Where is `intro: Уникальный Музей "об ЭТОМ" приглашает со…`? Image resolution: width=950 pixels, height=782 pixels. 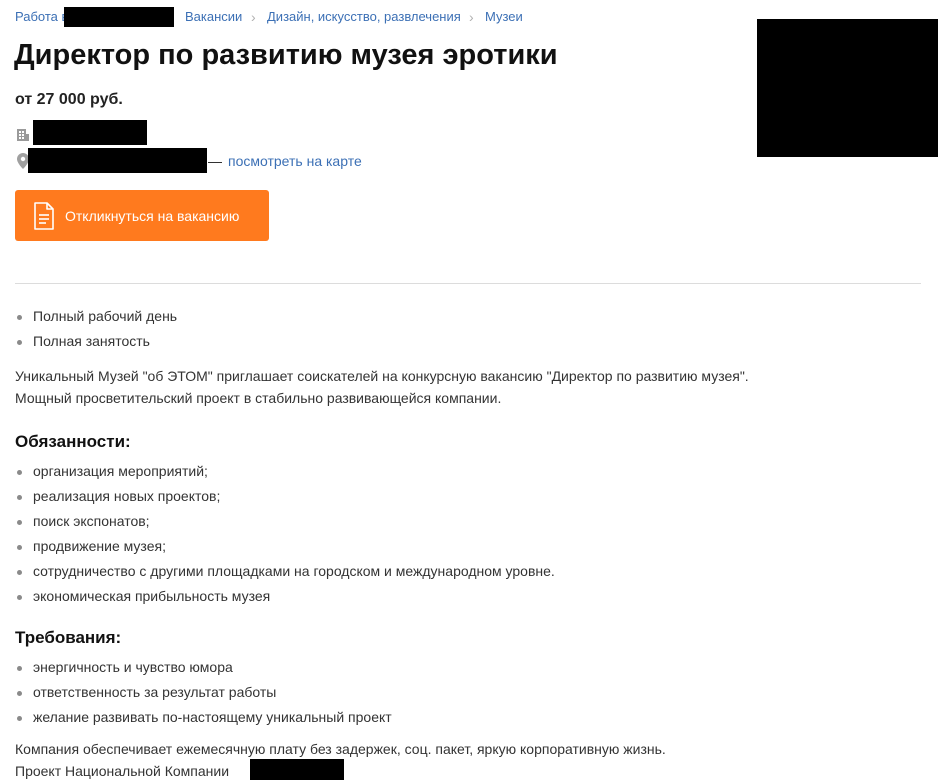 intro: Уникальный Музей "об ЭТОМ" приглашает со… is located at coordinates (470, 387).